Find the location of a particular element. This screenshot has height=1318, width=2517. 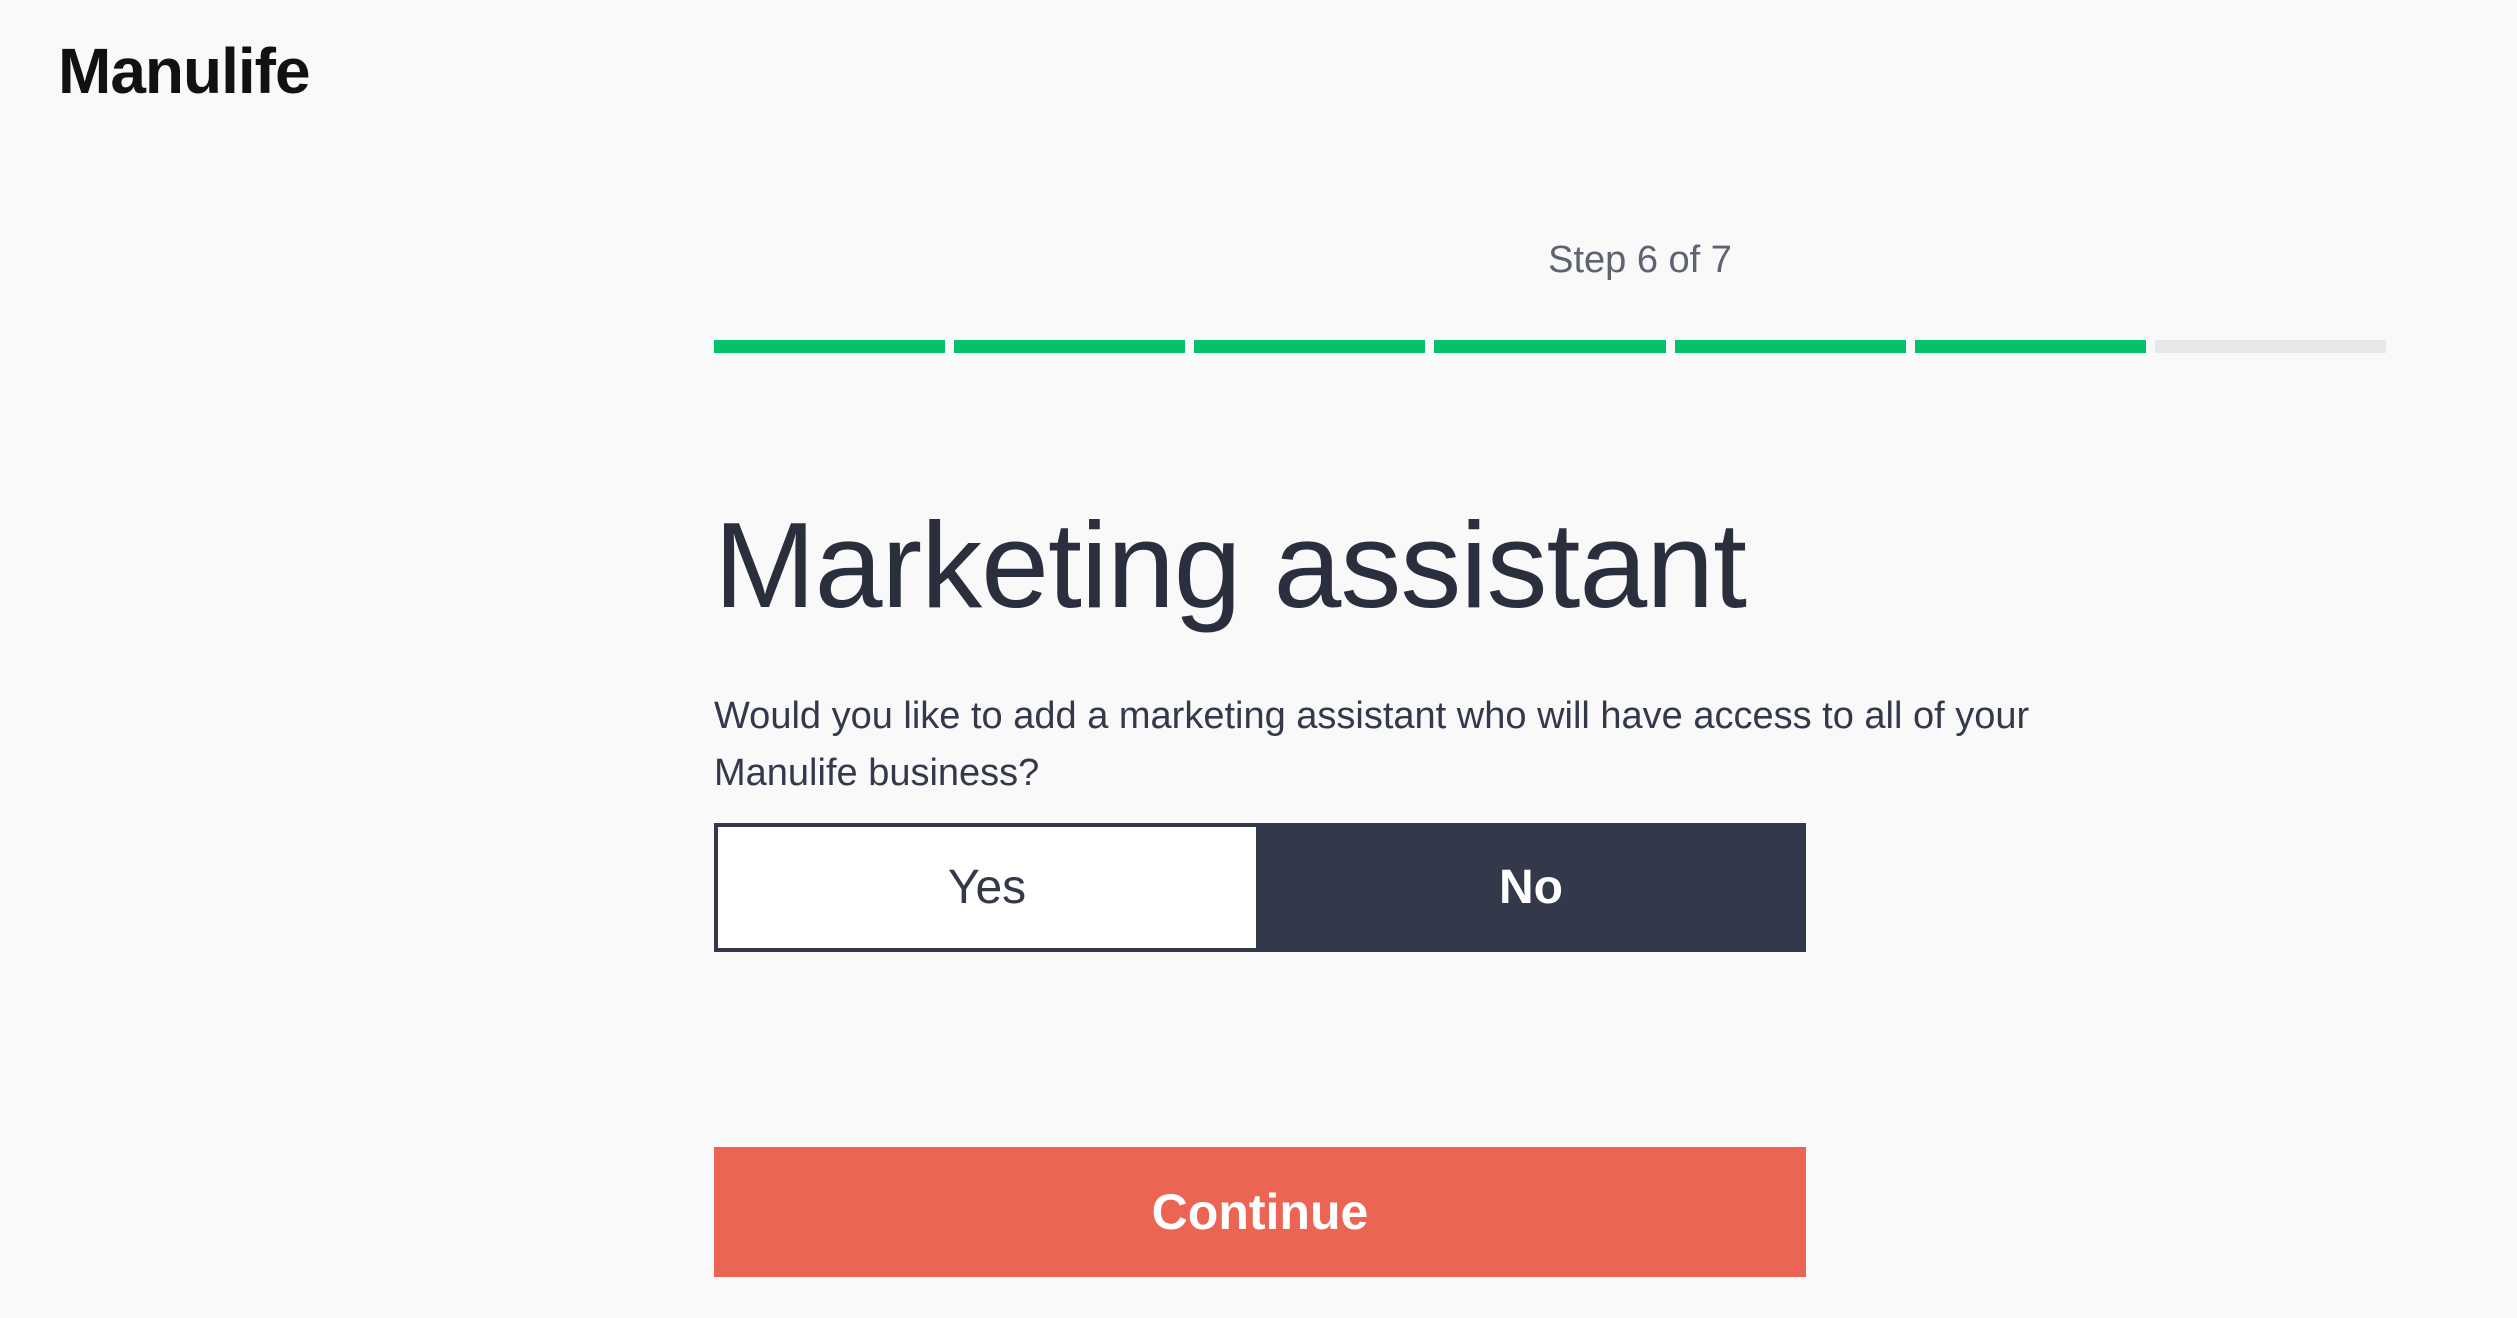

yes-no-toggle: Yes No is located at coordinates (1260, 887).